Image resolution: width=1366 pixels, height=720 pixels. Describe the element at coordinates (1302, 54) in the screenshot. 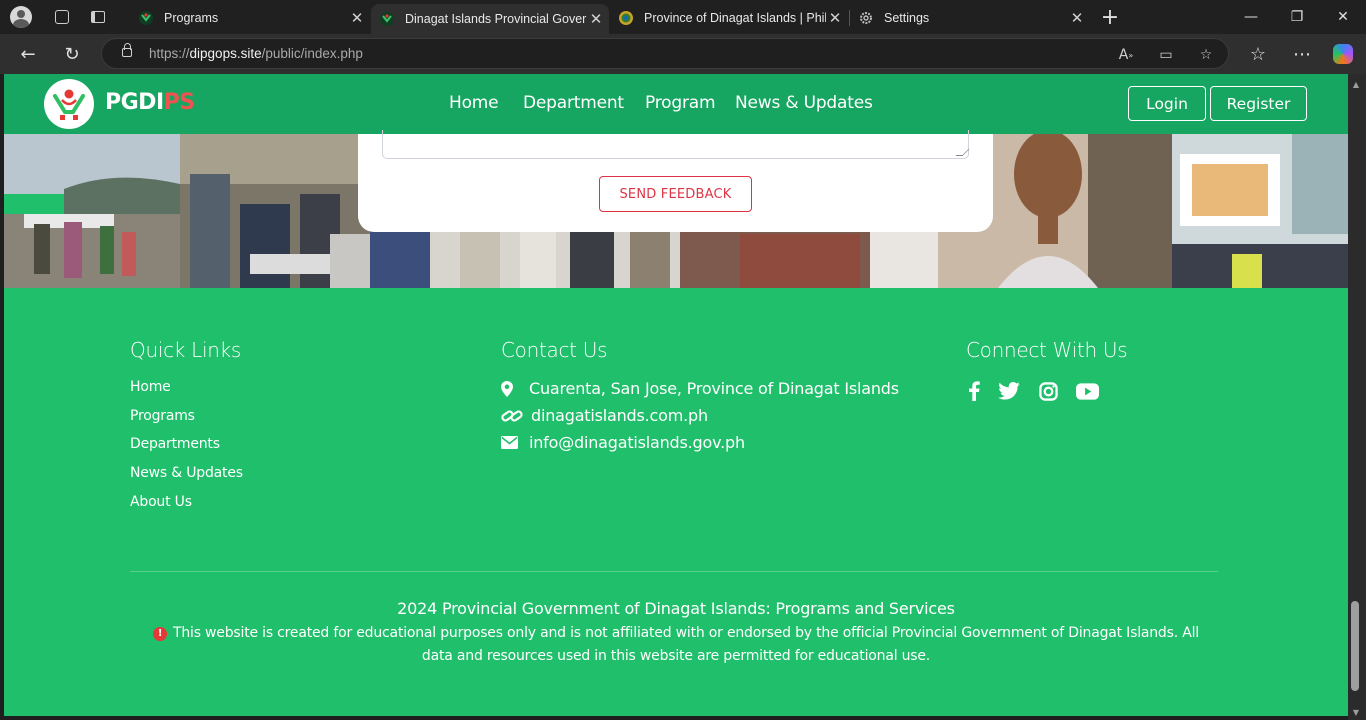

I see `more-options-icon: ⋯` at that location.